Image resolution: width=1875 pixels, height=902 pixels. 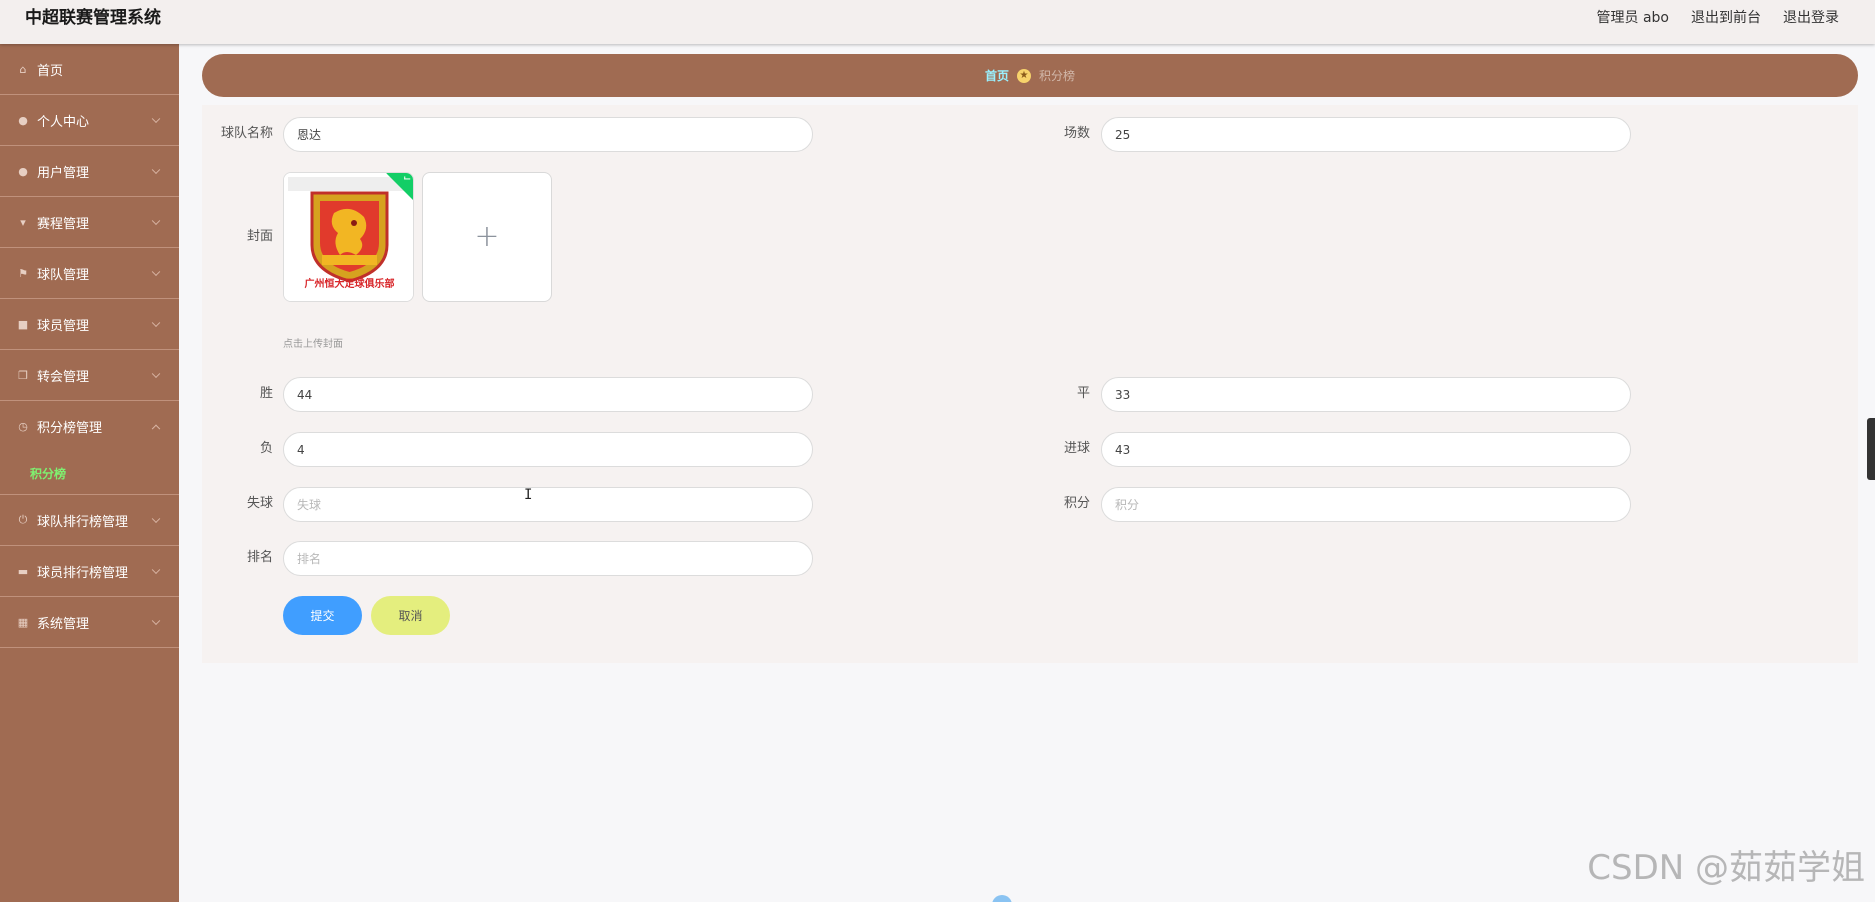 I want to click on sidebar-item-teams: ⚑ 球队管理, so click(x=89, y=273).